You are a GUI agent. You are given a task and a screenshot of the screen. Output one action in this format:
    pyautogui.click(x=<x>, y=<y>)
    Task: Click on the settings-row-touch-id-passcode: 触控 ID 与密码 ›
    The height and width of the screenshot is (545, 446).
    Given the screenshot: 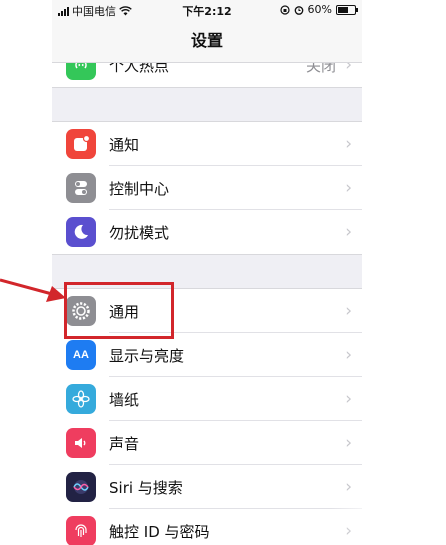 What is the action you would take?
    pyautogui.click(x=207, y=527)
    